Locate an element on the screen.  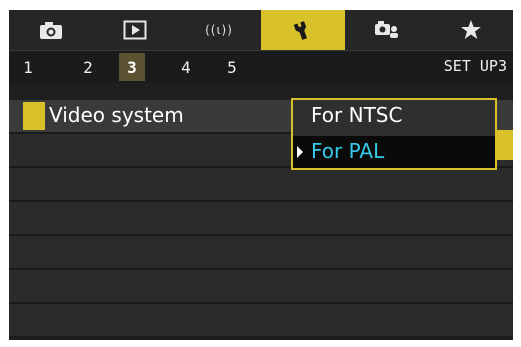
option-label: For PAL is located at coordinates (348, 151).